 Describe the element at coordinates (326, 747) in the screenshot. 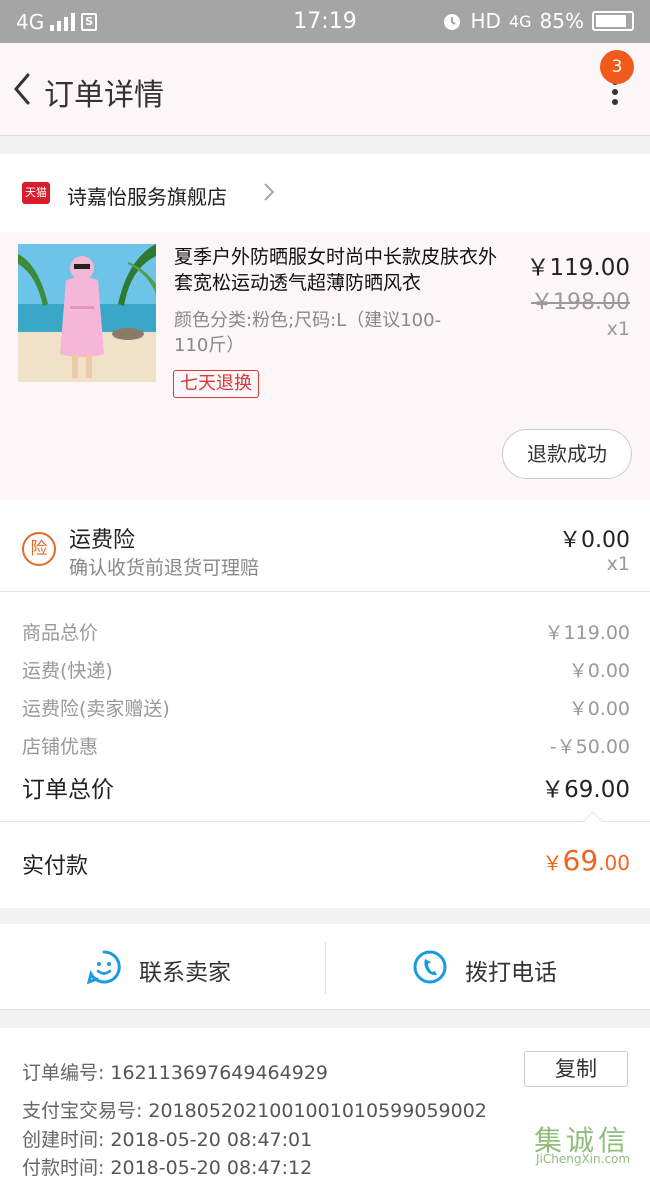

I see `summary-row: 店铺优惠 -￥50.00` at that location.